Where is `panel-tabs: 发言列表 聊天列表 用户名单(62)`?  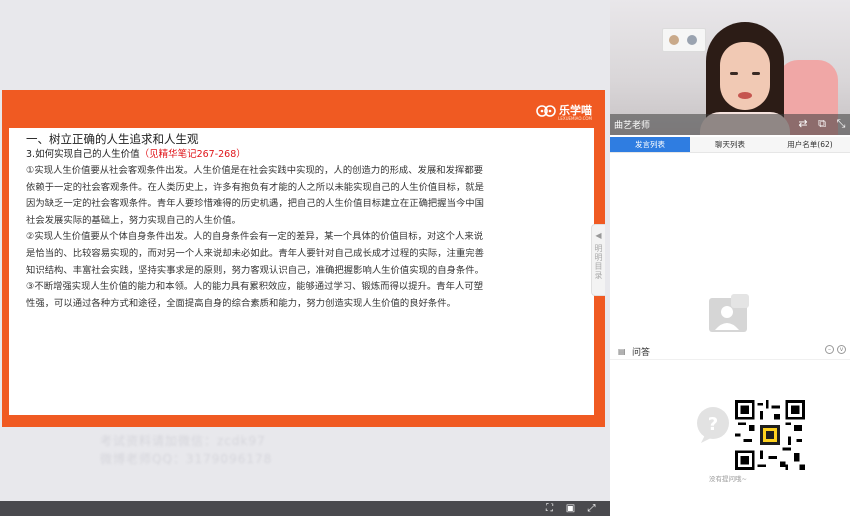 panel-tabs: 发言列表 聊天列表 用户名单(62) is located at coordinates (730, 145).